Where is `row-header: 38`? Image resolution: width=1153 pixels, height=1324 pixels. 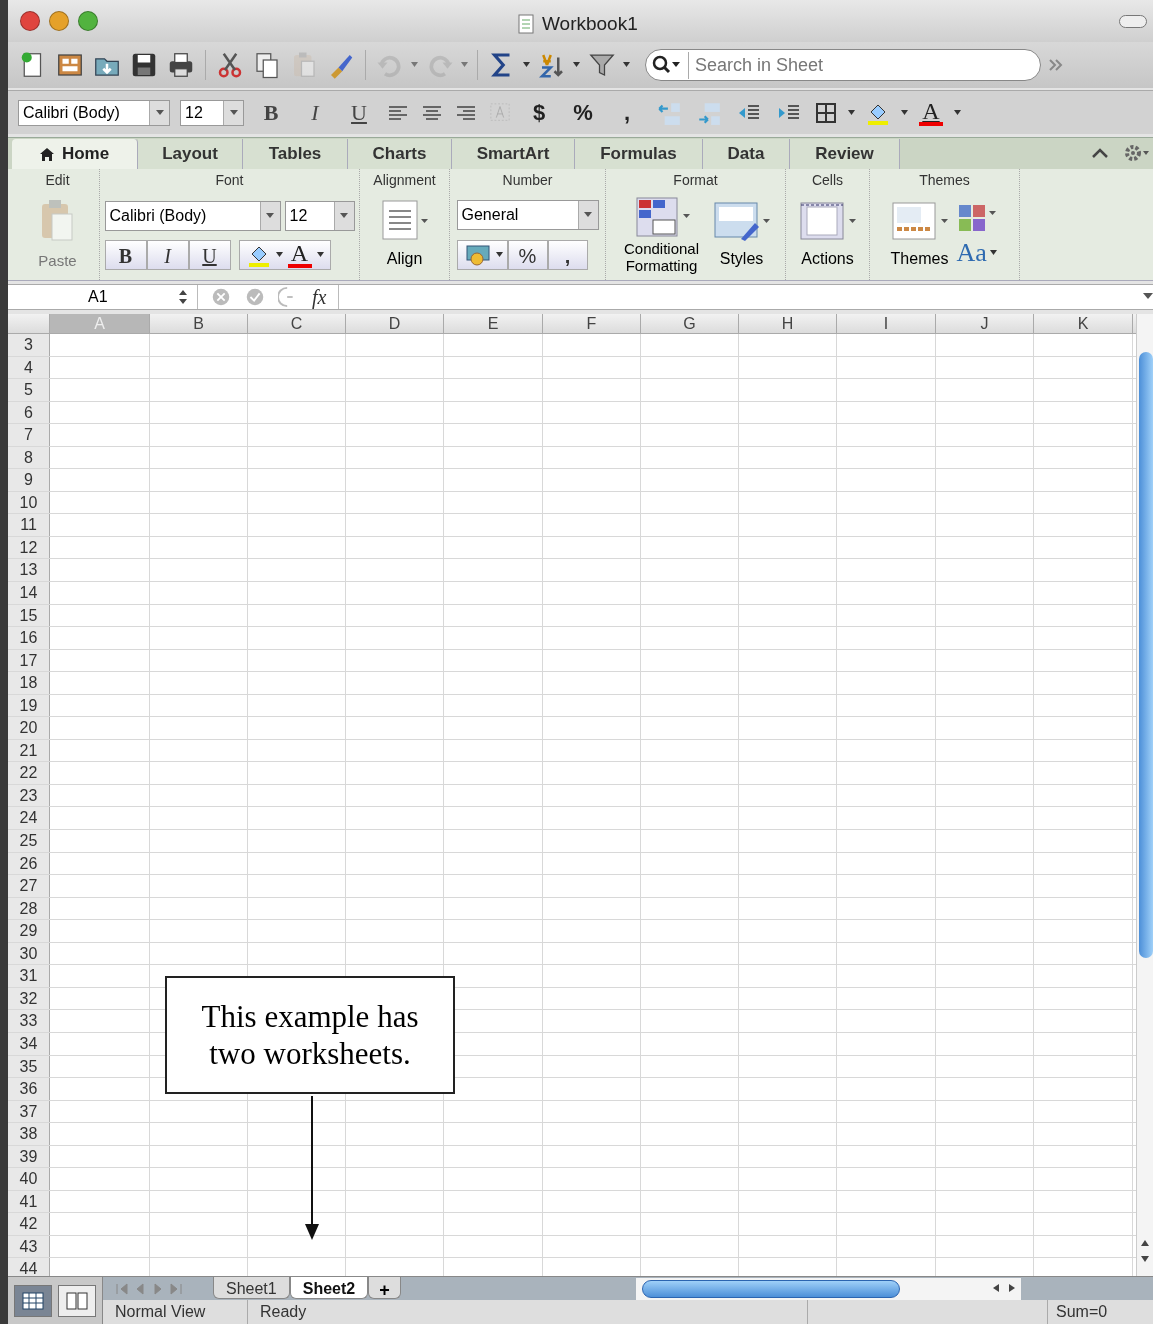
row-header: 38 is located at coordinates (29, 1134).